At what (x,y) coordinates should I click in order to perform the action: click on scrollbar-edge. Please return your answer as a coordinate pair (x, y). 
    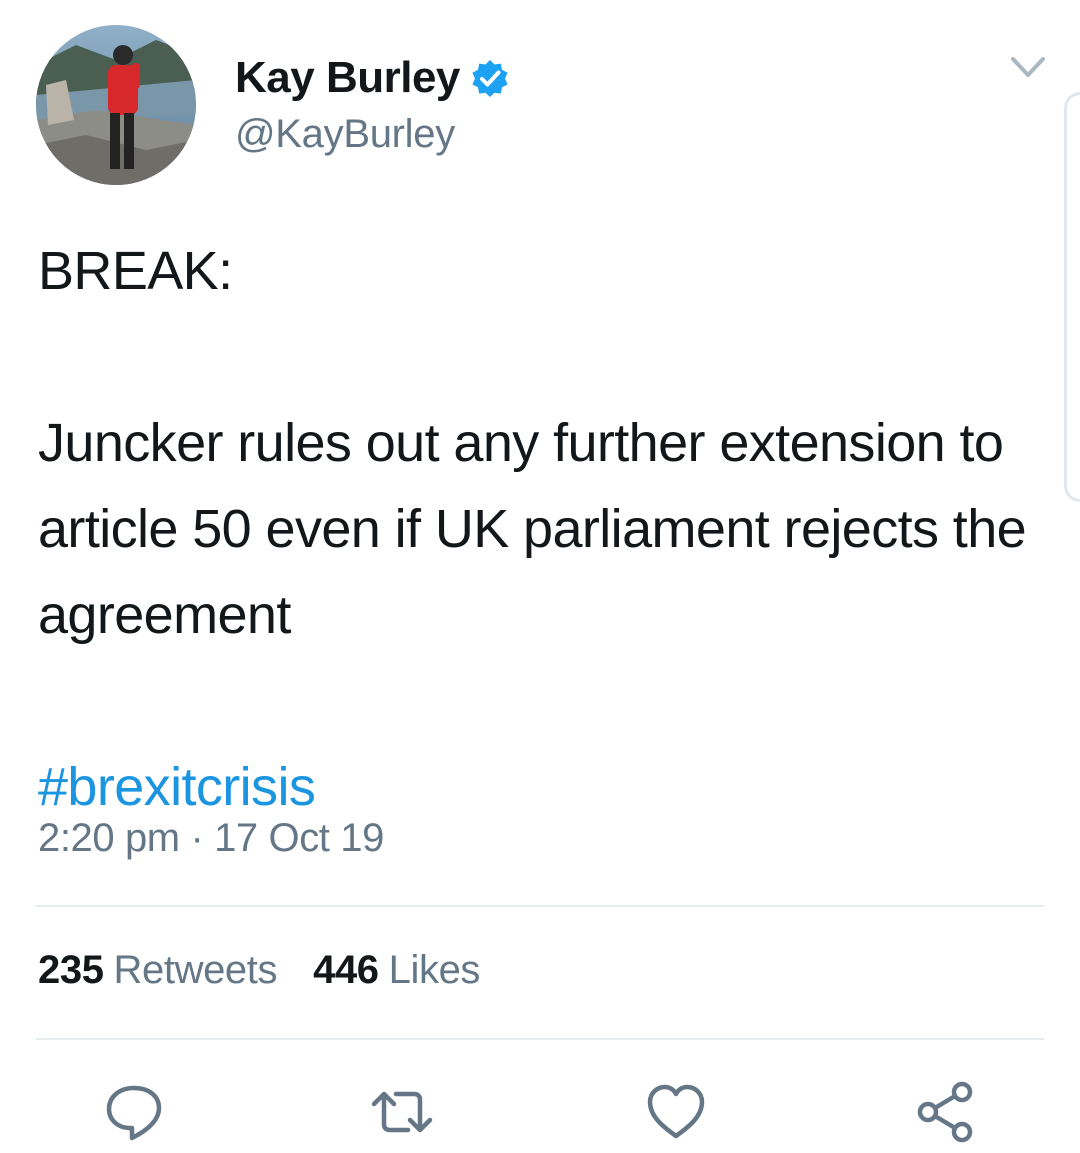
    Looking at the image, I should click on (1072, 297).